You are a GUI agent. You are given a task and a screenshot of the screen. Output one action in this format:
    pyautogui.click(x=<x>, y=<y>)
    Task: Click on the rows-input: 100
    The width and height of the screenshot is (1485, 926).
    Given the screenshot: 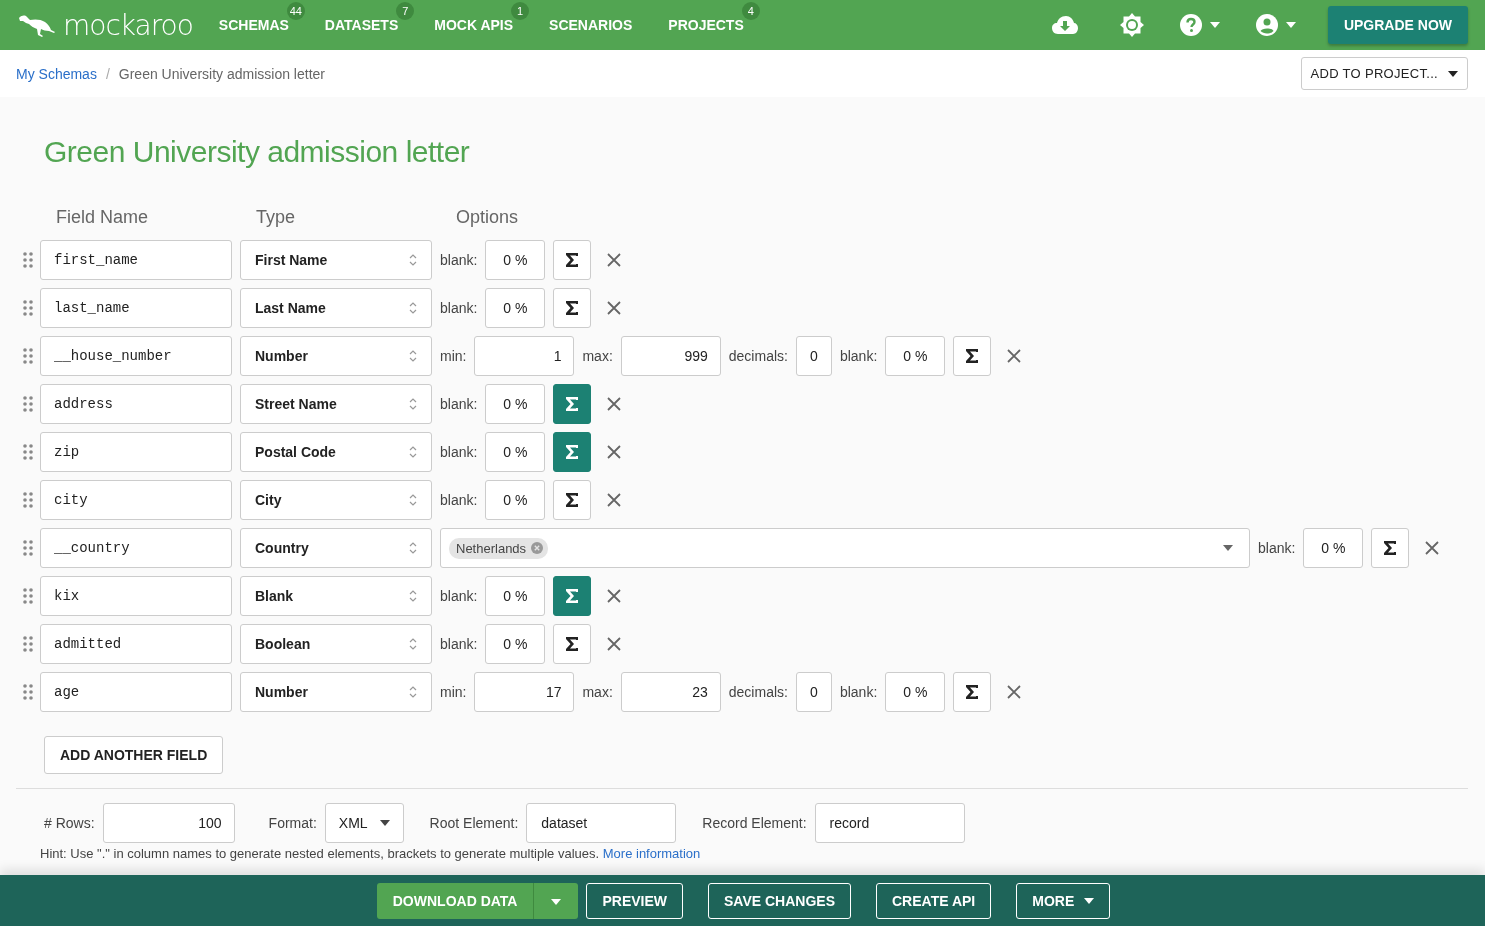 What is the action you would take?
    pyautogui.click(x=168, y=823)
    